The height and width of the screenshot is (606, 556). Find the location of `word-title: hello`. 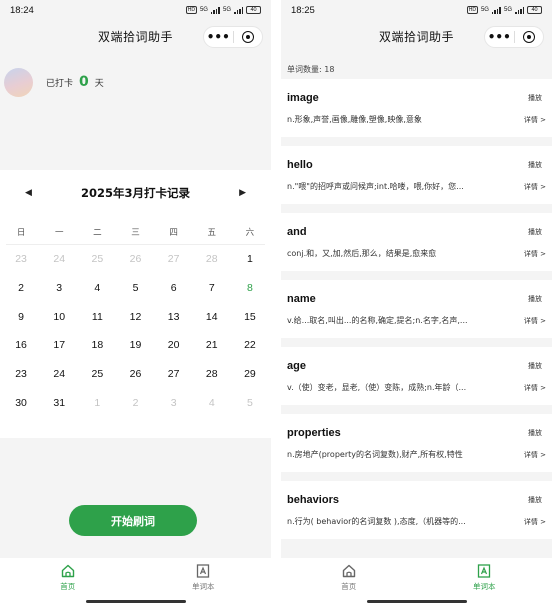

word-title: hello is located at coordinates (300, 165).